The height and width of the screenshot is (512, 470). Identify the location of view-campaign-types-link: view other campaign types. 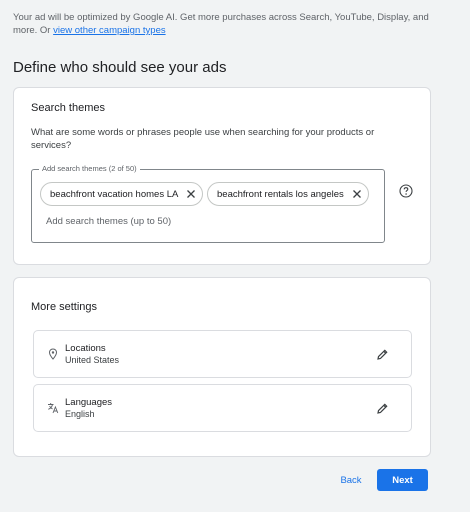
(109, 30).